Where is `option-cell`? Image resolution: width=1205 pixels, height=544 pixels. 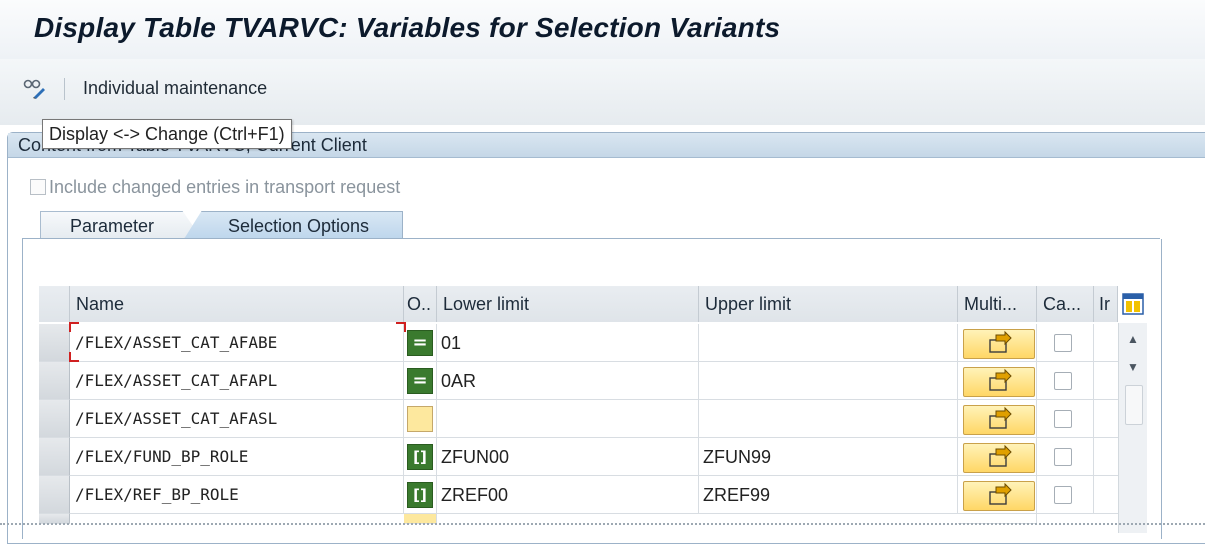
option-cell is located at coordinates (420, 419).